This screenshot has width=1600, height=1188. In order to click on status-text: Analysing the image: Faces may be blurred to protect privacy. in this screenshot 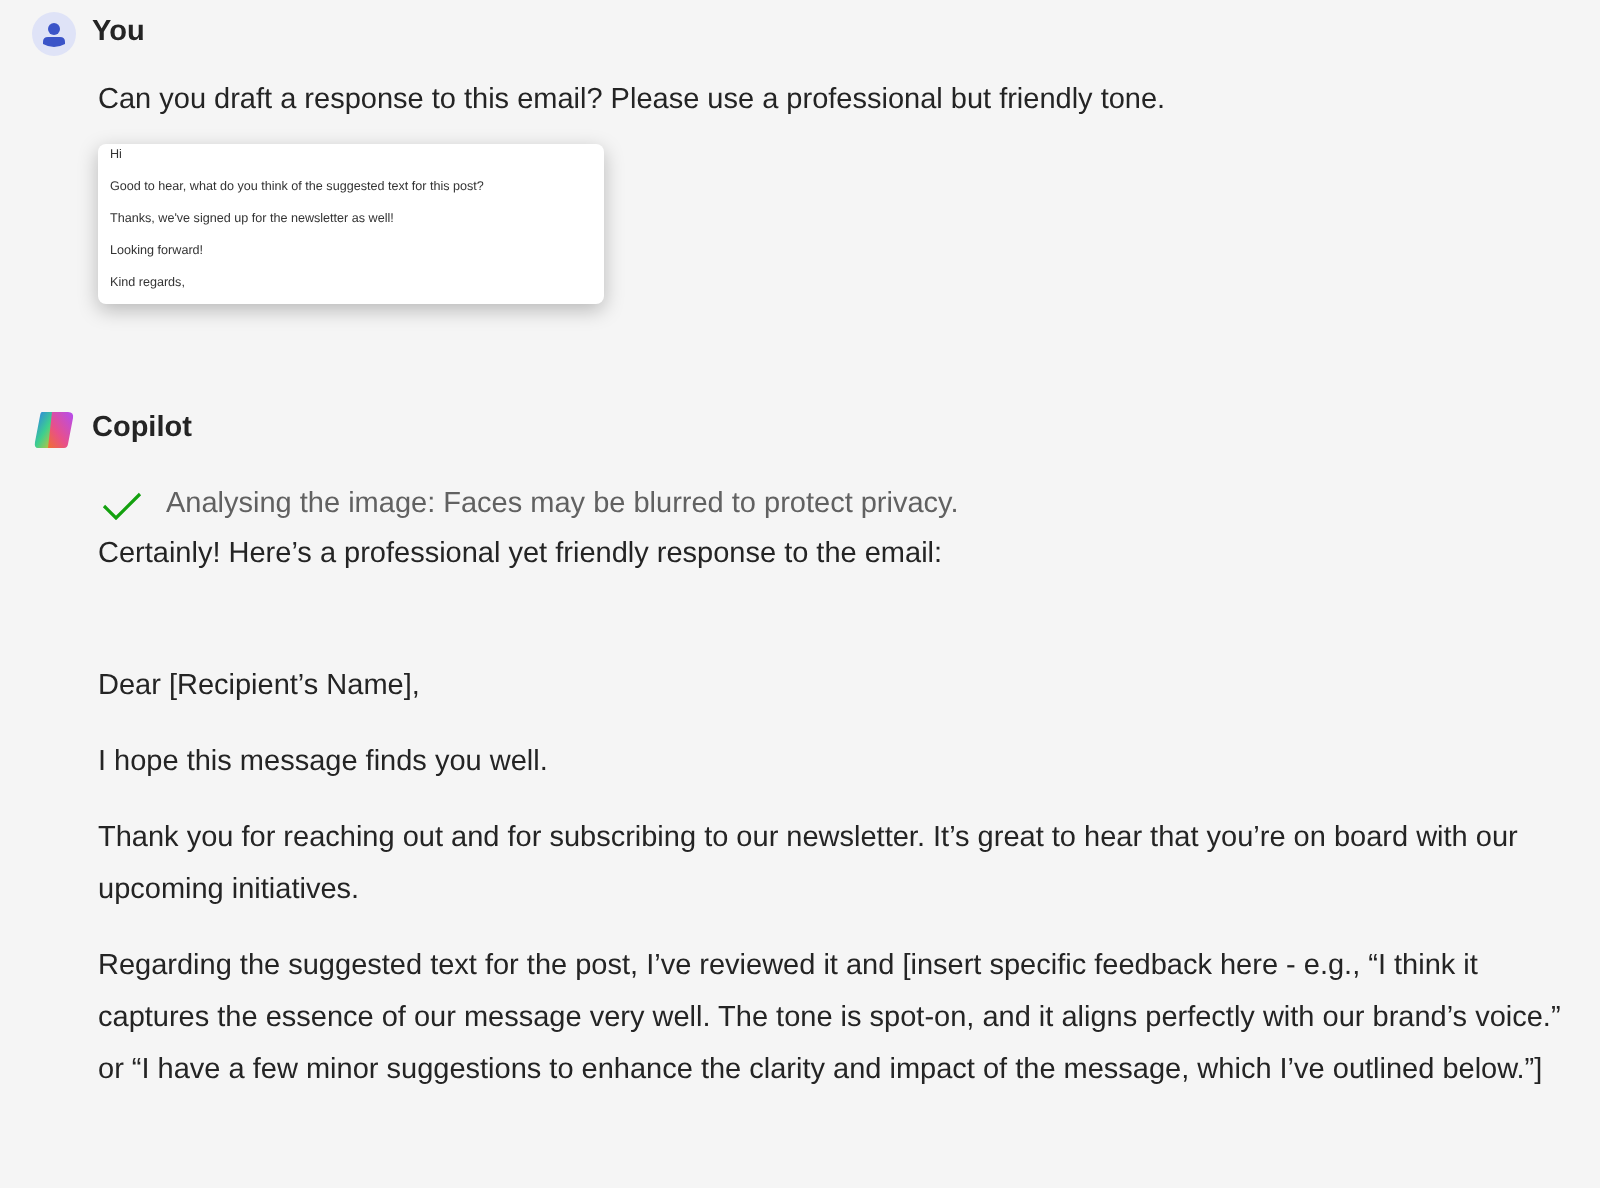, I will do `click(562, 505)`.